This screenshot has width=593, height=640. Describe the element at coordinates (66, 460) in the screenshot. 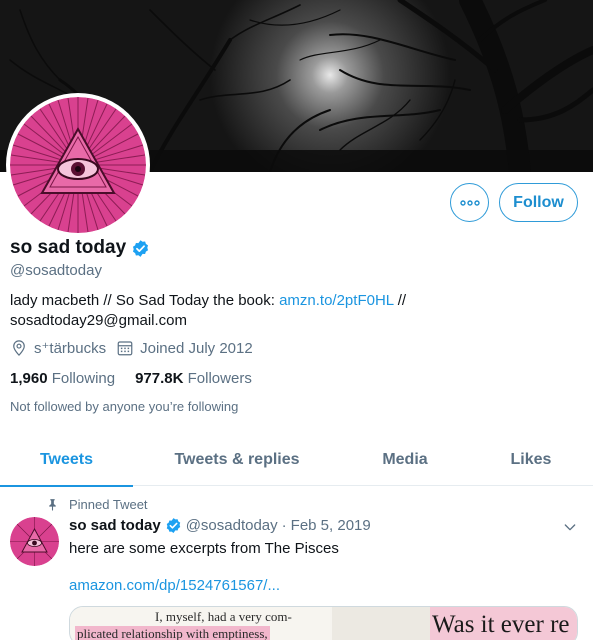

I see `tab-tweets: Tweets` at that location.